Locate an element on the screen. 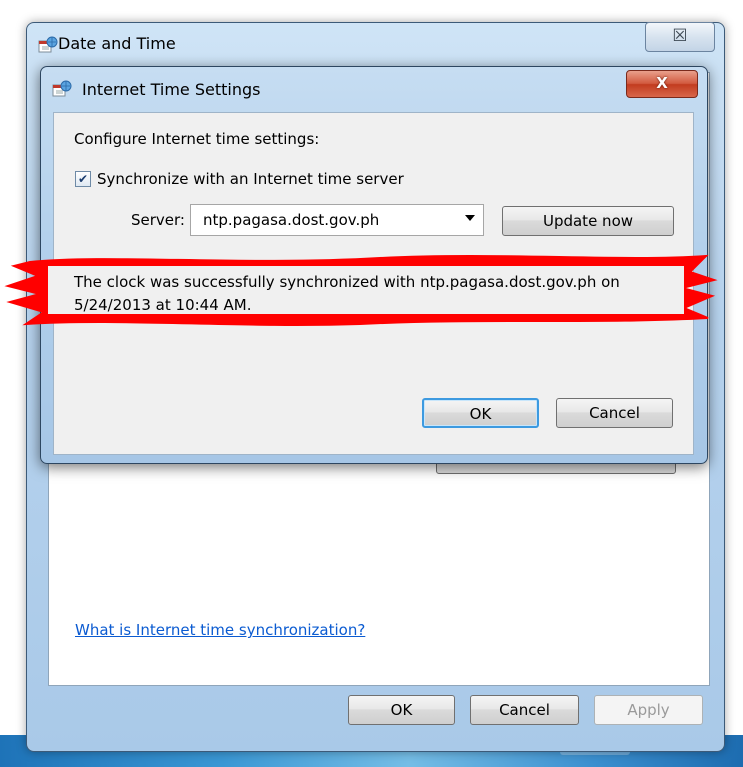 This screenshot has width=743, height=767. server-value: ntp.pagasa.dost.gov.ph is located at coordinates (291, 220).